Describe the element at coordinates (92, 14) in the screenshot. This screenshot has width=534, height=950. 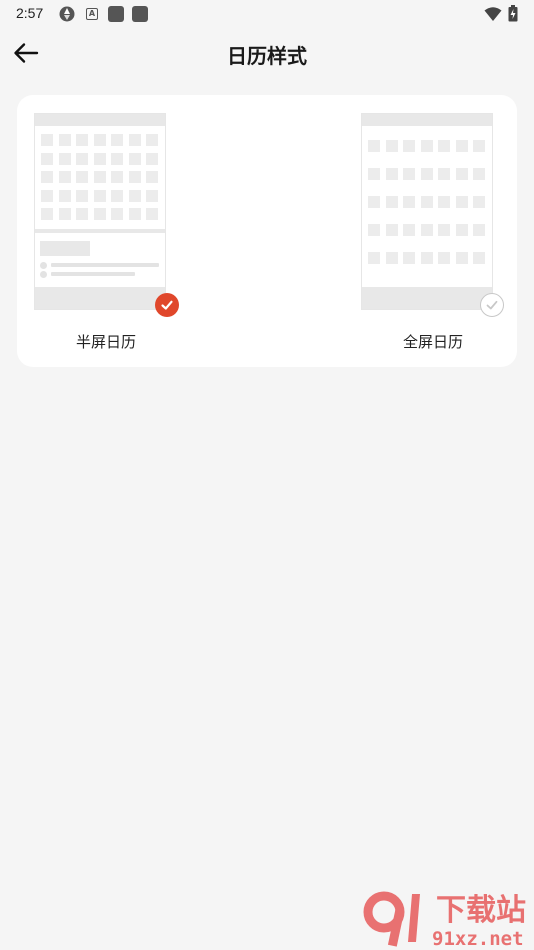
I see `a-badge-icon: A` at that location.